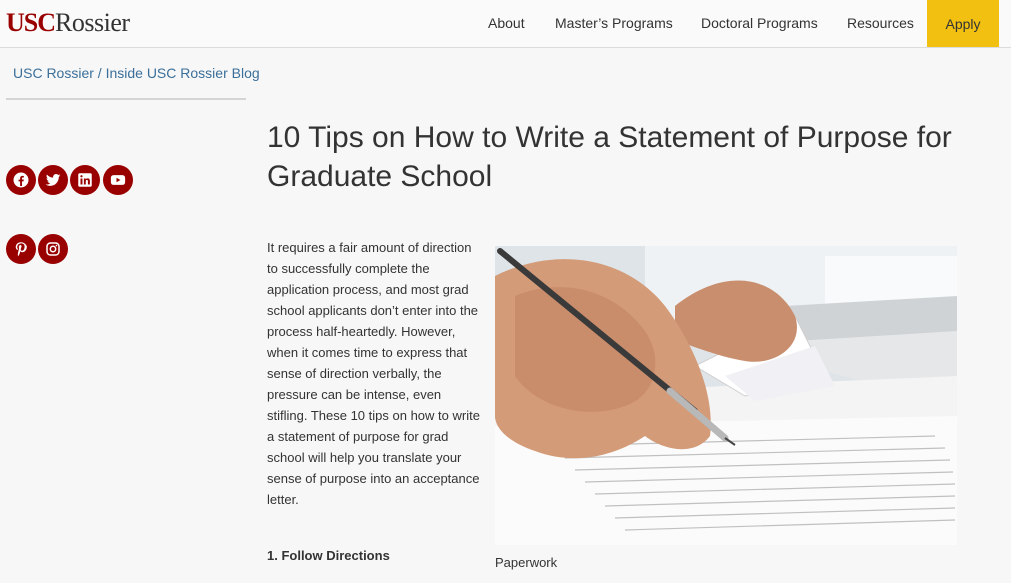  I want to click on breadcrumb-divider, so click(126, 99).